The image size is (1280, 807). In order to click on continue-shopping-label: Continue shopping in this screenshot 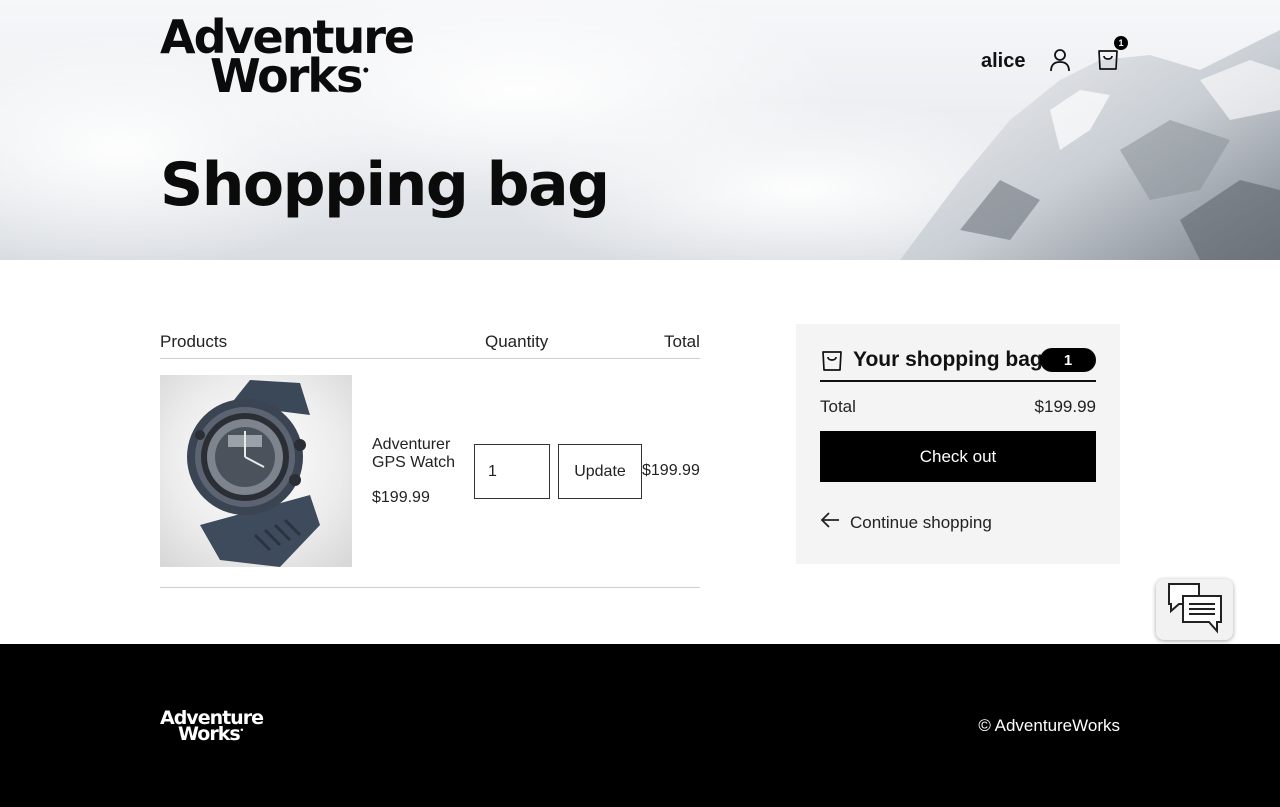, I will do `click(921, 522)`.